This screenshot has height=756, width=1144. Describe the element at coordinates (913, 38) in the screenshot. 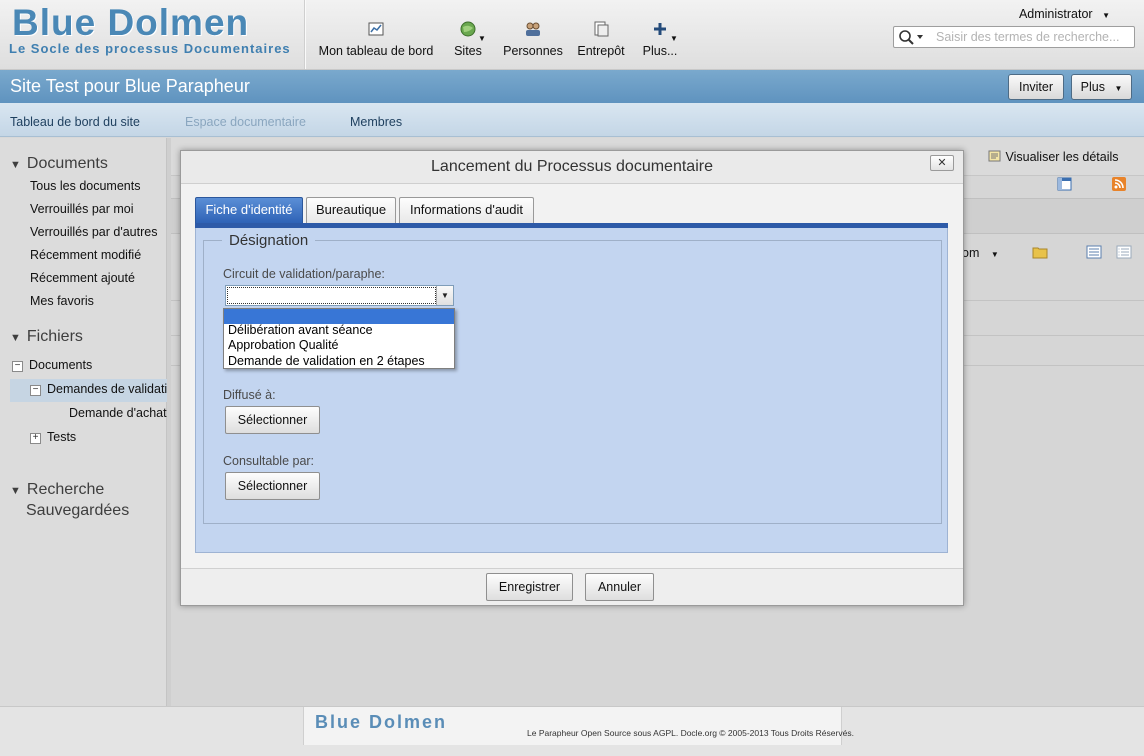

I see `search-icon` at that location.